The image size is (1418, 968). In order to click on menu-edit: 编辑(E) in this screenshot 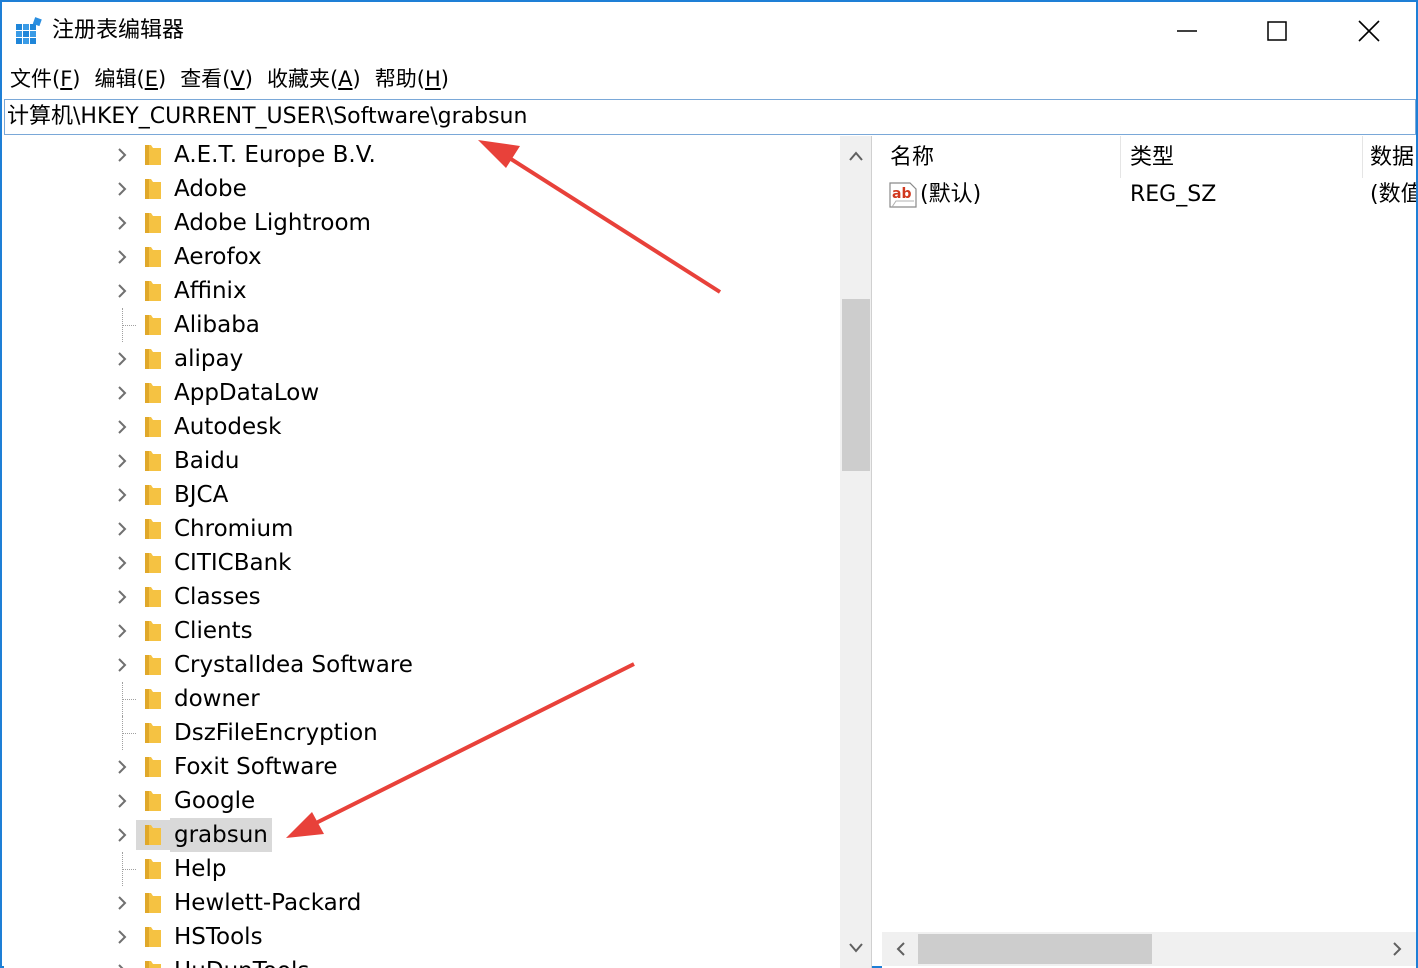, I will do `click(131, 79)`.